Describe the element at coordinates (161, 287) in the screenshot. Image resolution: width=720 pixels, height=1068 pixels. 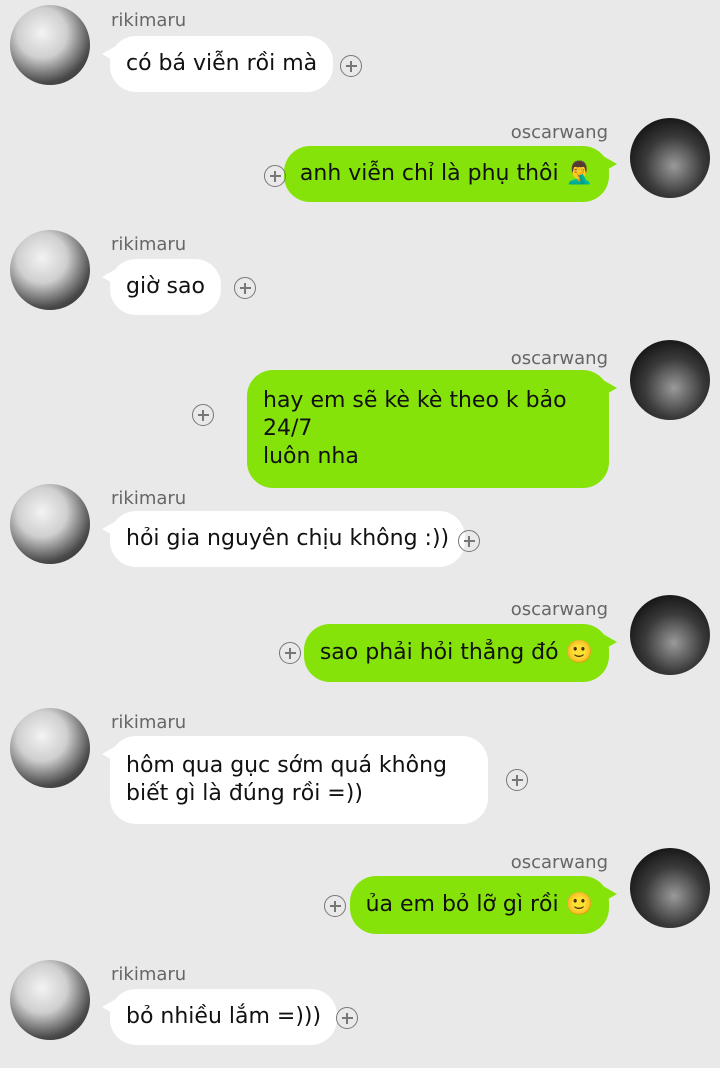
I see `message-bubble: giờ sao` at that location.